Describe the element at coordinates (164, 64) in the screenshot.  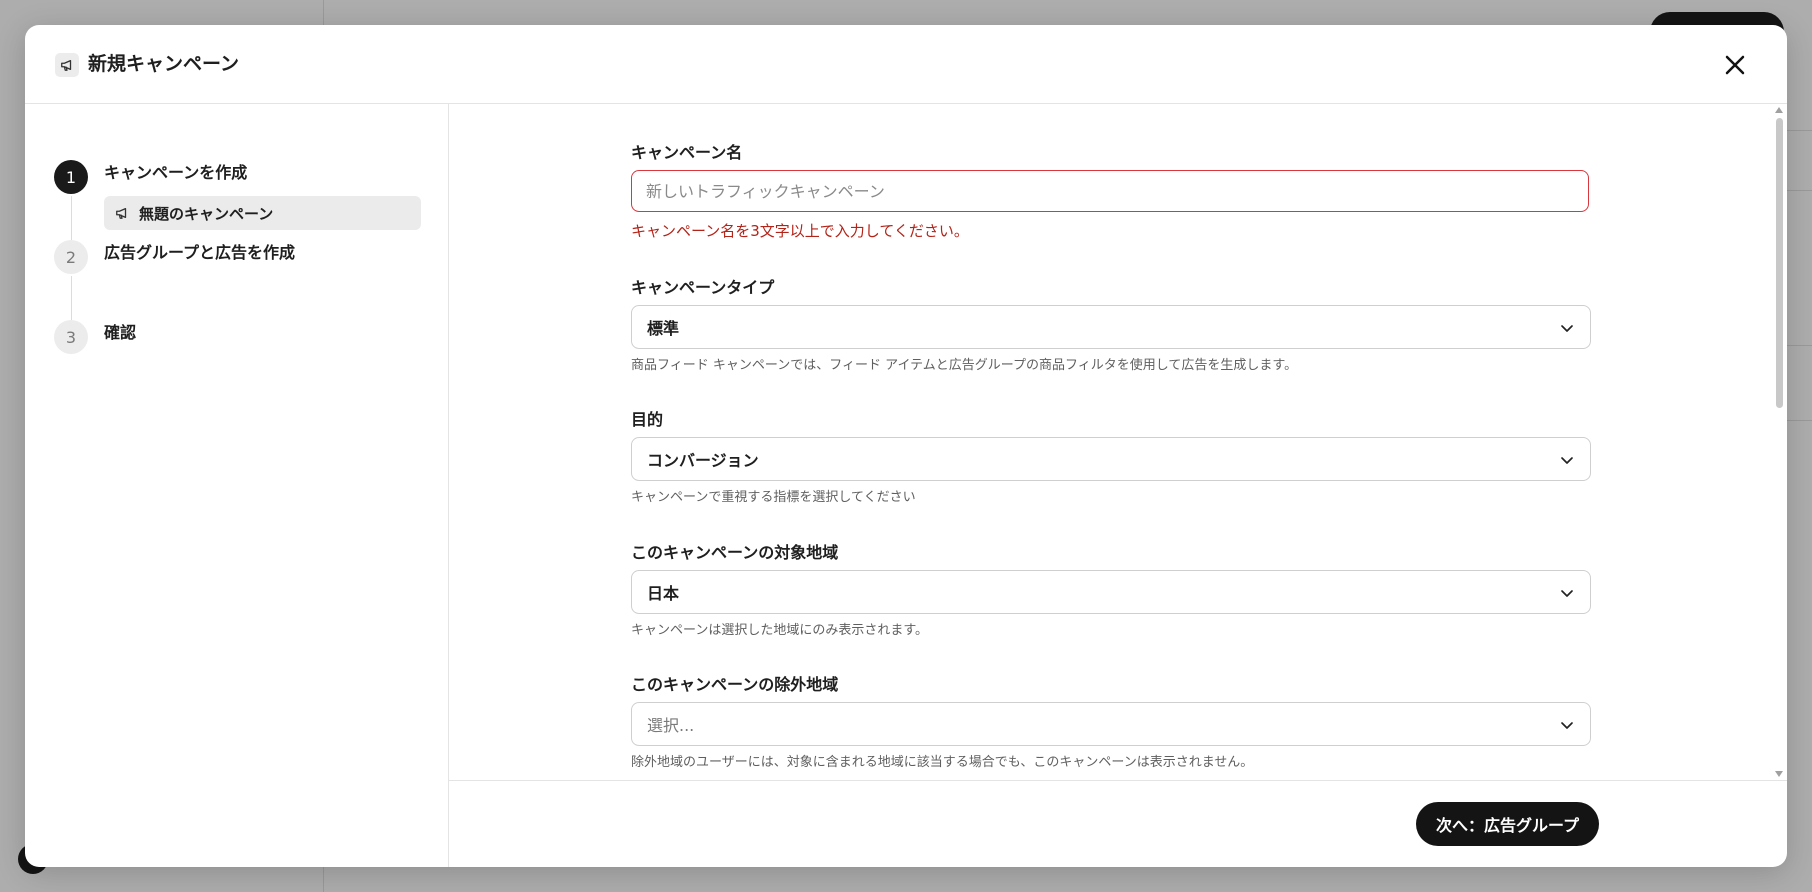
I see `modal-title: 新規キャンペーン` at that location.